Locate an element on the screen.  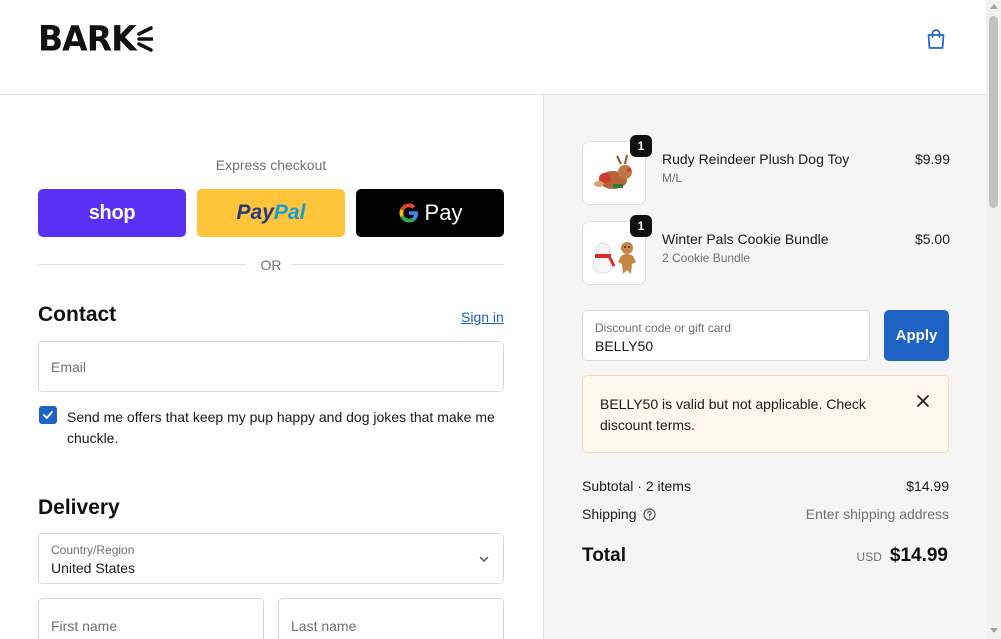
sign-in-link: Sign in is located at coordinates (482, 317).